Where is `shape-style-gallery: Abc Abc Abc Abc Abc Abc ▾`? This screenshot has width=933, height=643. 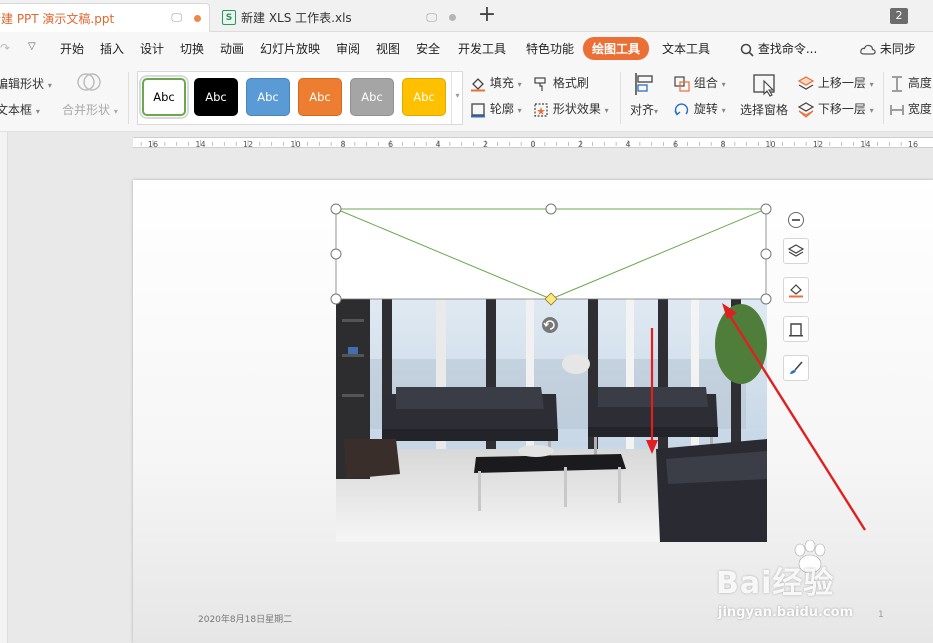 shape-style-gallery: Abc Abc Abc Abc Abc Abc ▾ is located at coordinates (300, 98).